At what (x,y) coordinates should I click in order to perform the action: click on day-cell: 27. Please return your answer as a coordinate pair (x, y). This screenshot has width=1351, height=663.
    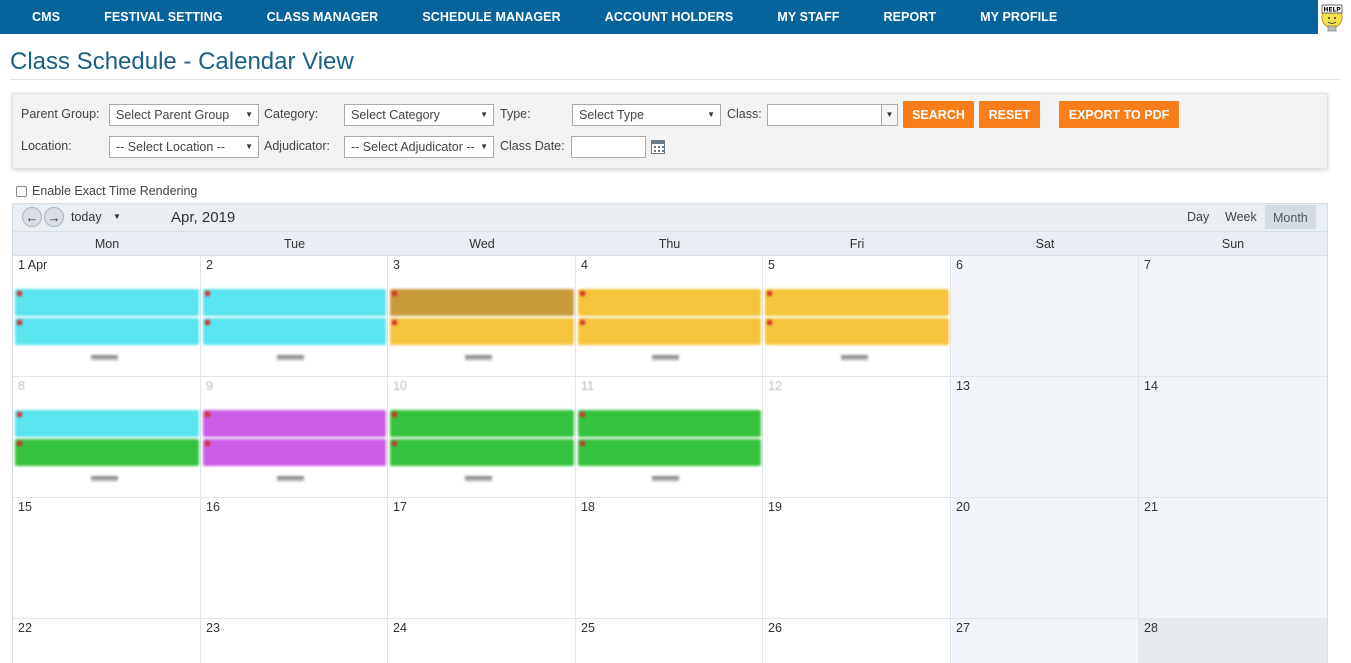
    Looking at the image, I should click on (1045, 641).